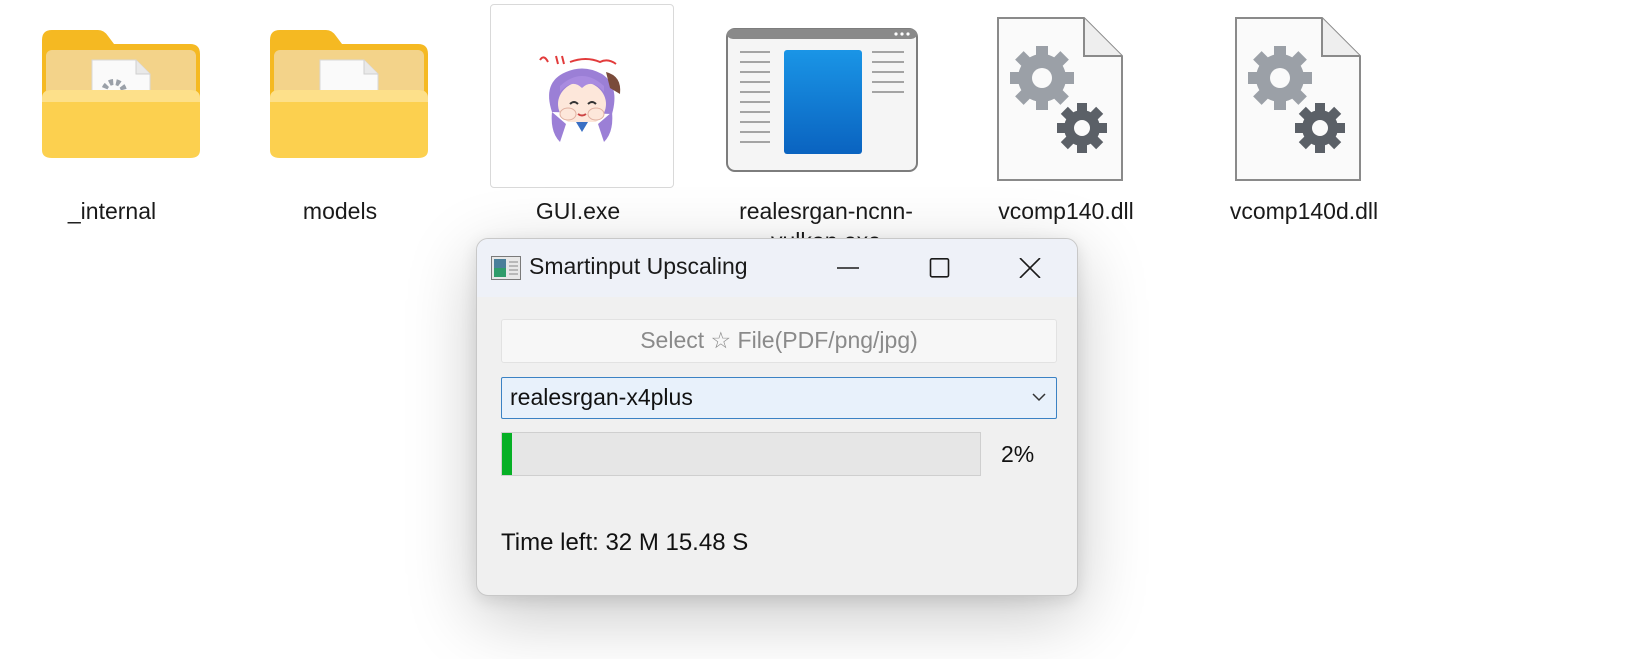 The width and height of the screenshot is (1637, 659). What do you see at coordinates (578, 211) in the screenshot?
I see `file-label: GUI.exe` at bounding box center [578, 211].